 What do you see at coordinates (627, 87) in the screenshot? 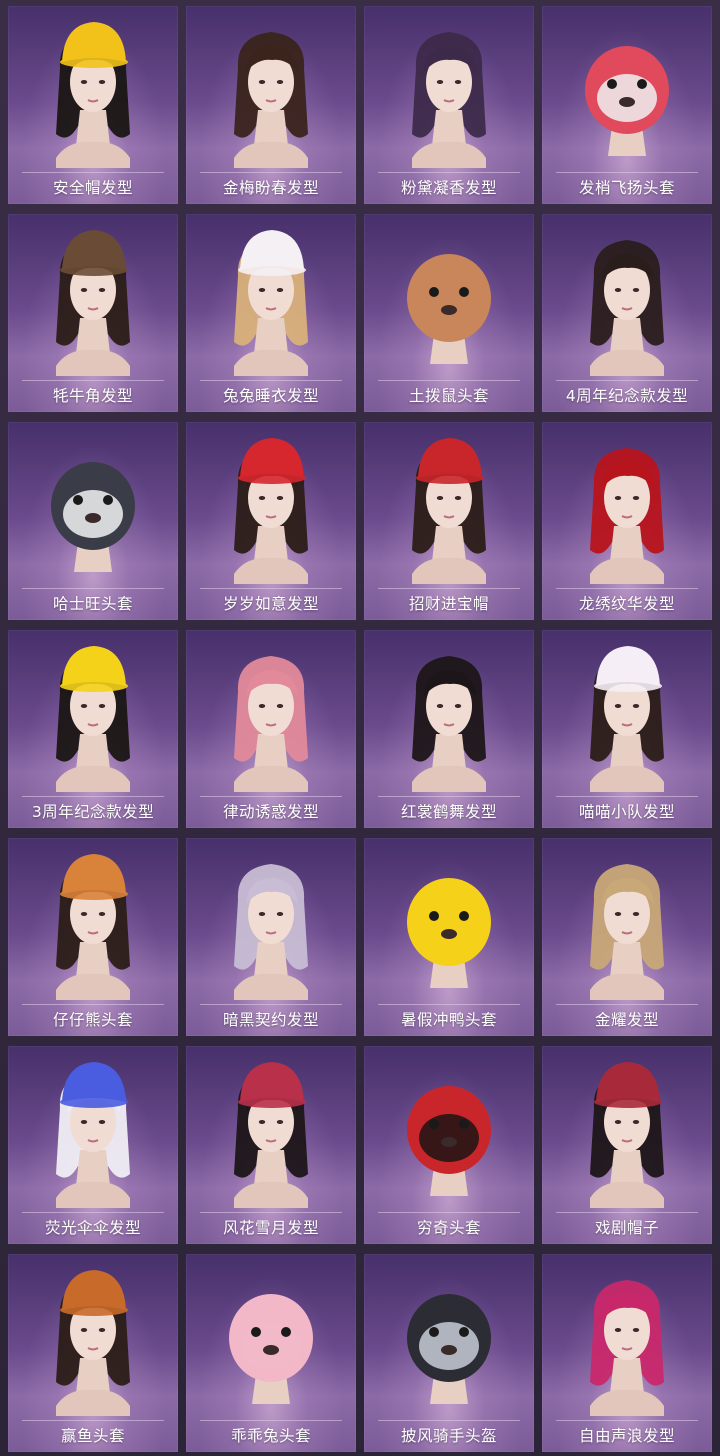
I see `unicorn-mask-icon` at bounding box center [627, 87].